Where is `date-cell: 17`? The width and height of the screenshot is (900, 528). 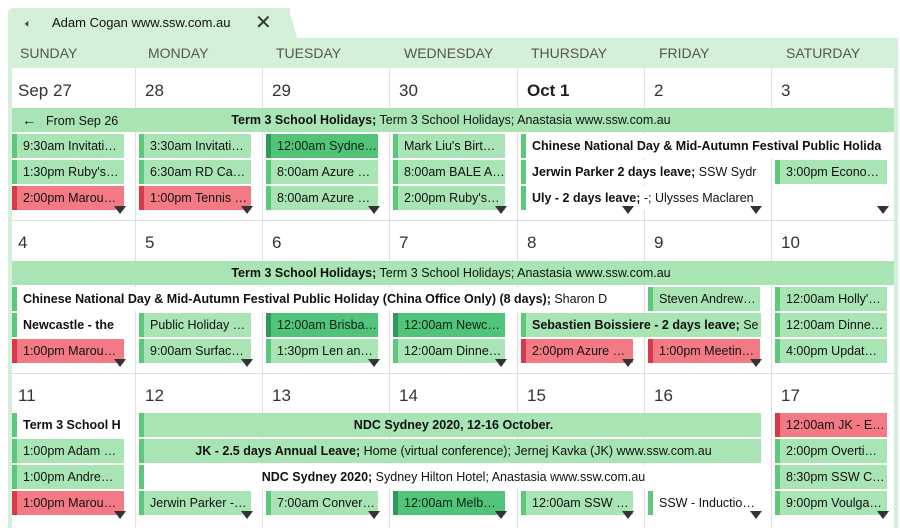 date-cell: 17 is located at coordinates (790, 396).